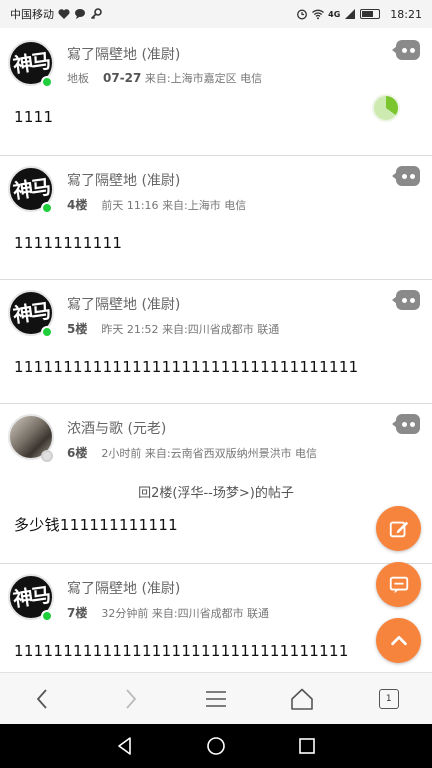 This screenshot has height=768, width=432. Describe the element at coordinates (186, 367) in the screenshot. I see `post-content: 11111111111111111111111111111111111` at that location.